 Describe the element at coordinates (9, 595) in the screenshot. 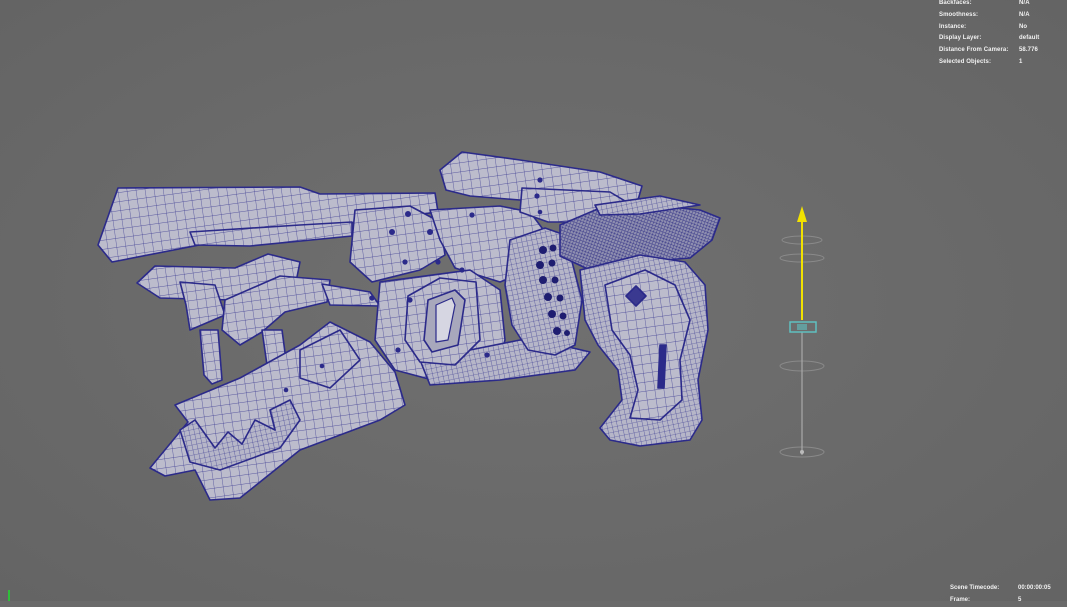

I see `world-axis-icon` at that location.